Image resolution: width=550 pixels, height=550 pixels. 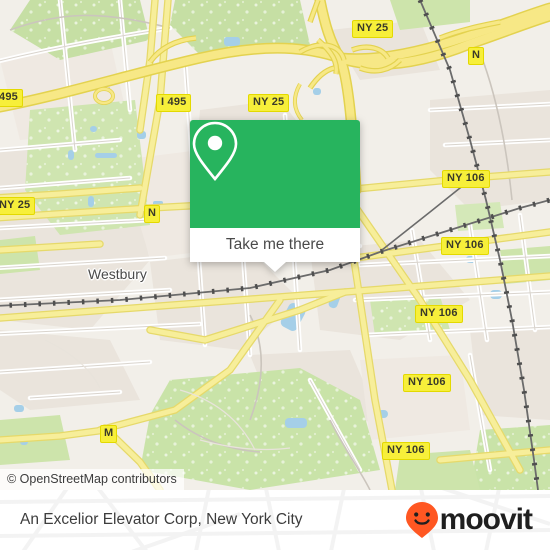 I want to click on location-popup-card: Take me there, so click(x=275, y=196).